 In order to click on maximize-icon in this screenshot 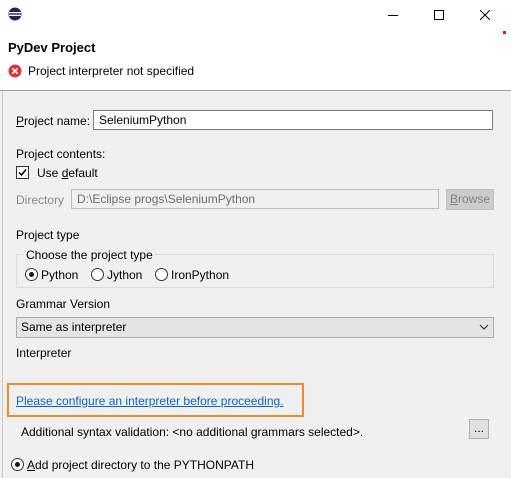, I will do `click(439, 15)`.